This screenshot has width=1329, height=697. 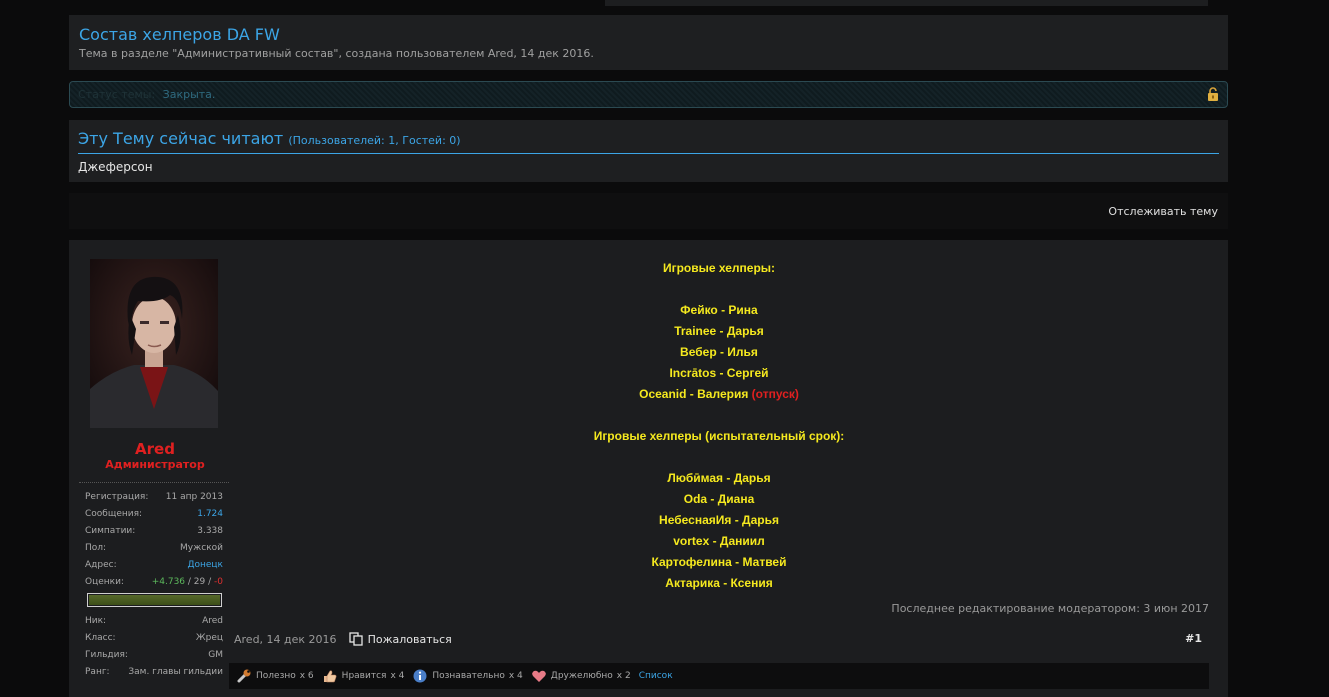 I want to click on wrench-icon, so click(x=244, y=676).